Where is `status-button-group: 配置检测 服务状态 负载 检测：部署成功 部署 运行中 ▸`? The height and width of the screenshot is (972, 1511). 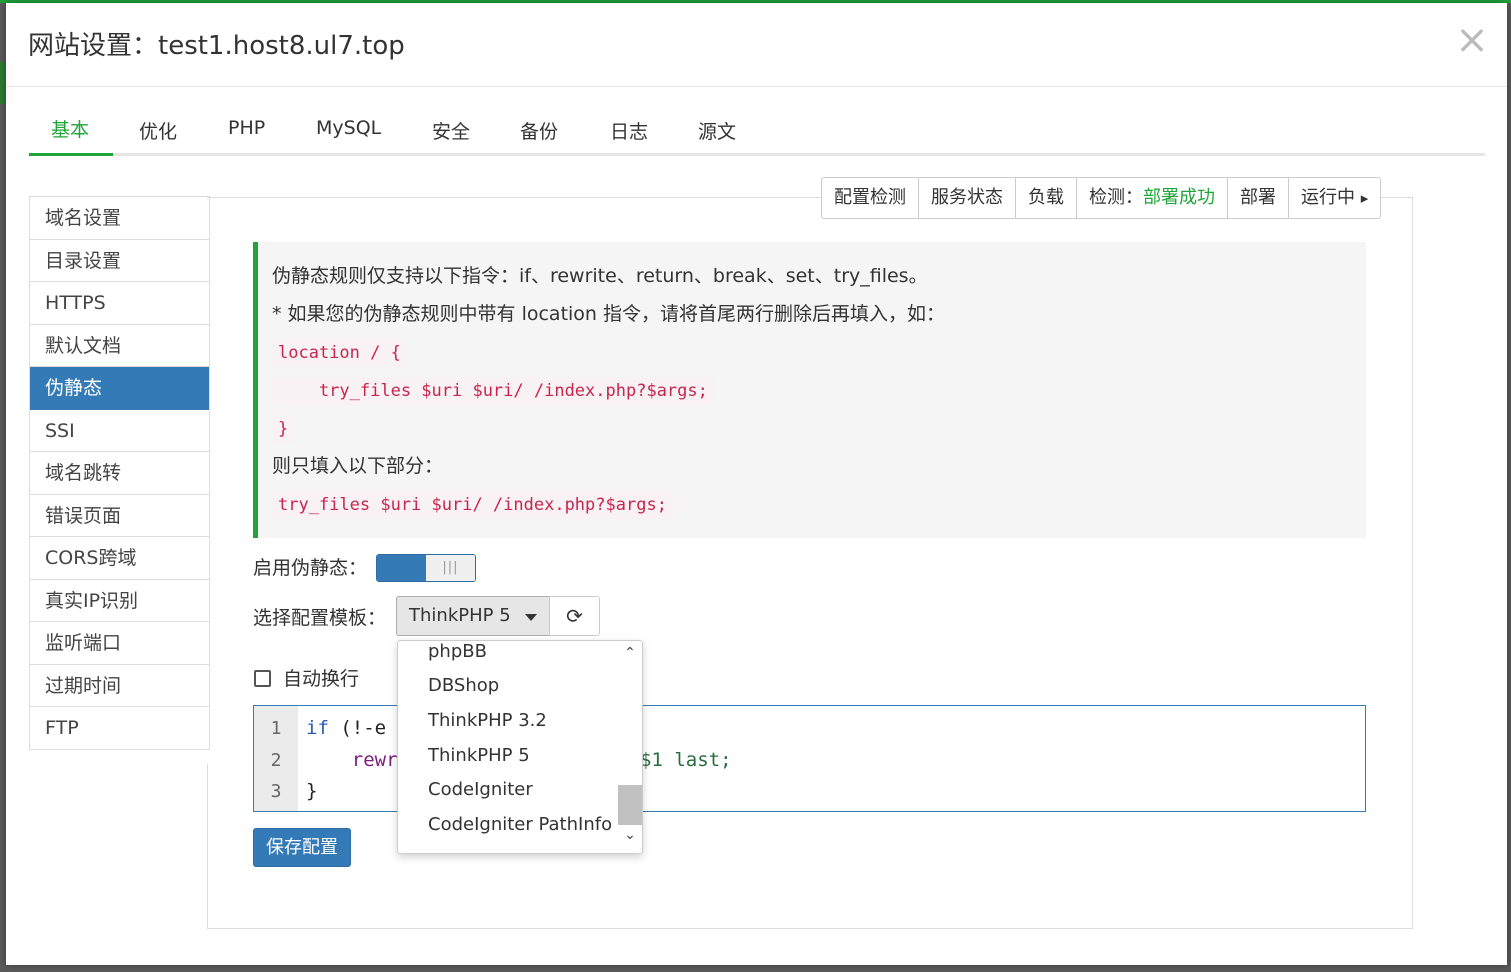 status-button-group: 配置检测 服务状态 负载 检测：部署成功 部署 运行中 ▸ is located at coordinates (1101, 198).